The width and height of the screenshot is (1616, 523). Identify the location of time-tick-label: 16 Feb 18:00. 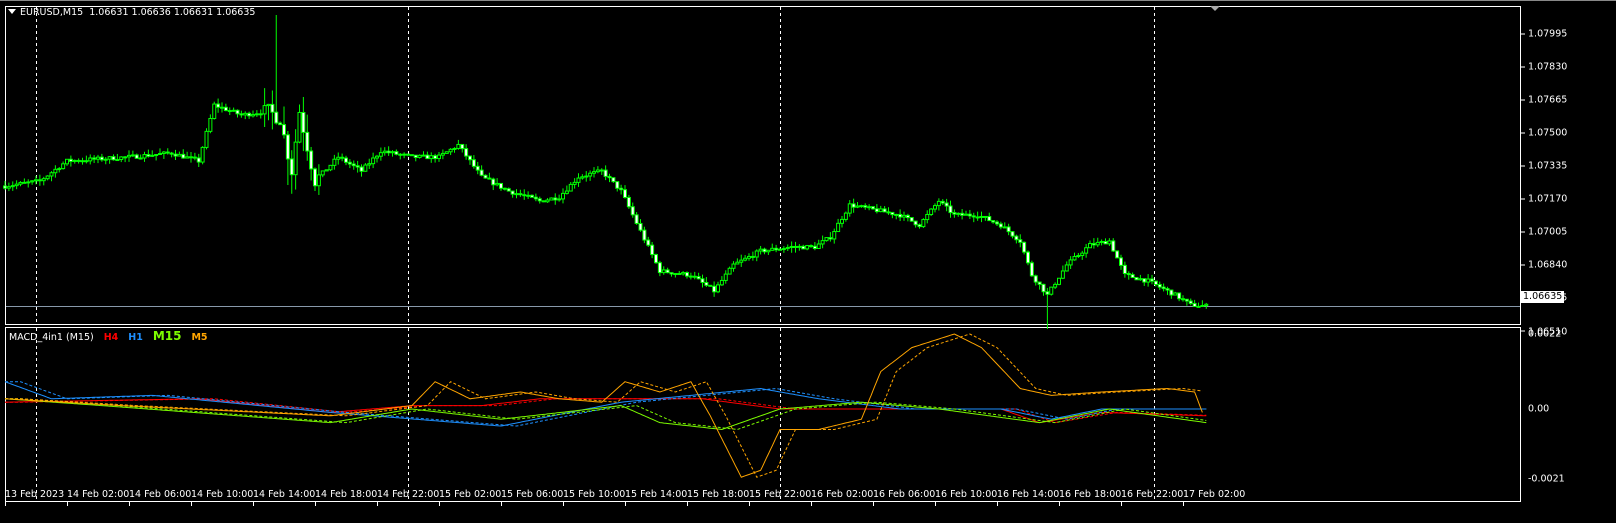
(1090, 494).